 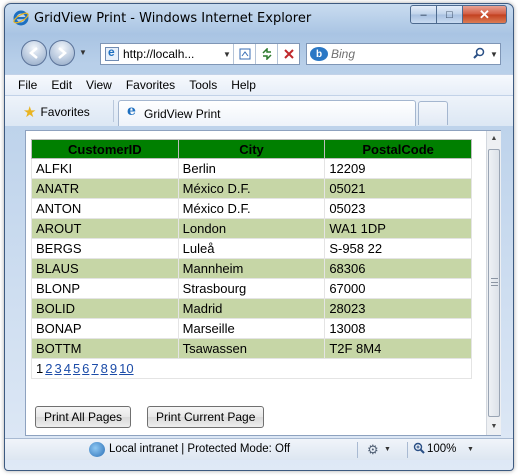 I want to click on navigation-bar: ▼ http://localh... ▼ b Bing ▼, so click(x=259, y=54).